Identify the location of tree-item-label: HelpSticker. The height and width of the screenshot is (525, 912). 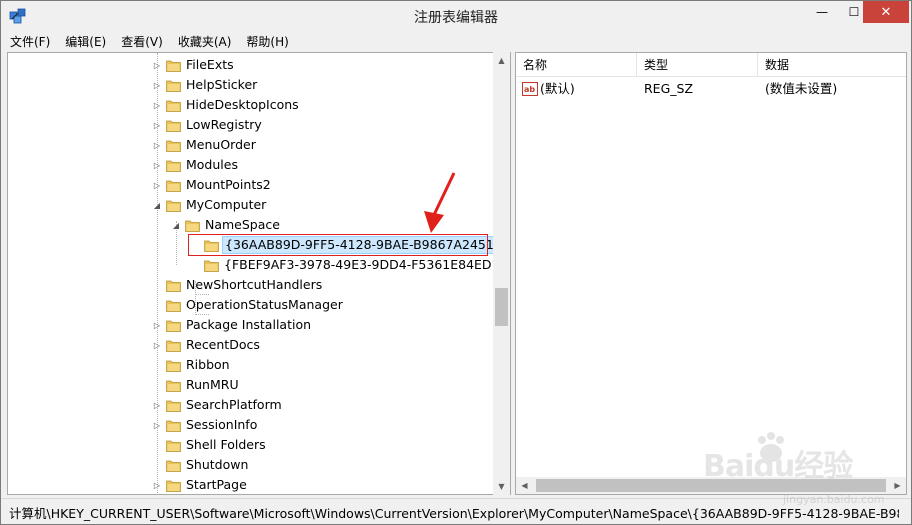
(222, 84).